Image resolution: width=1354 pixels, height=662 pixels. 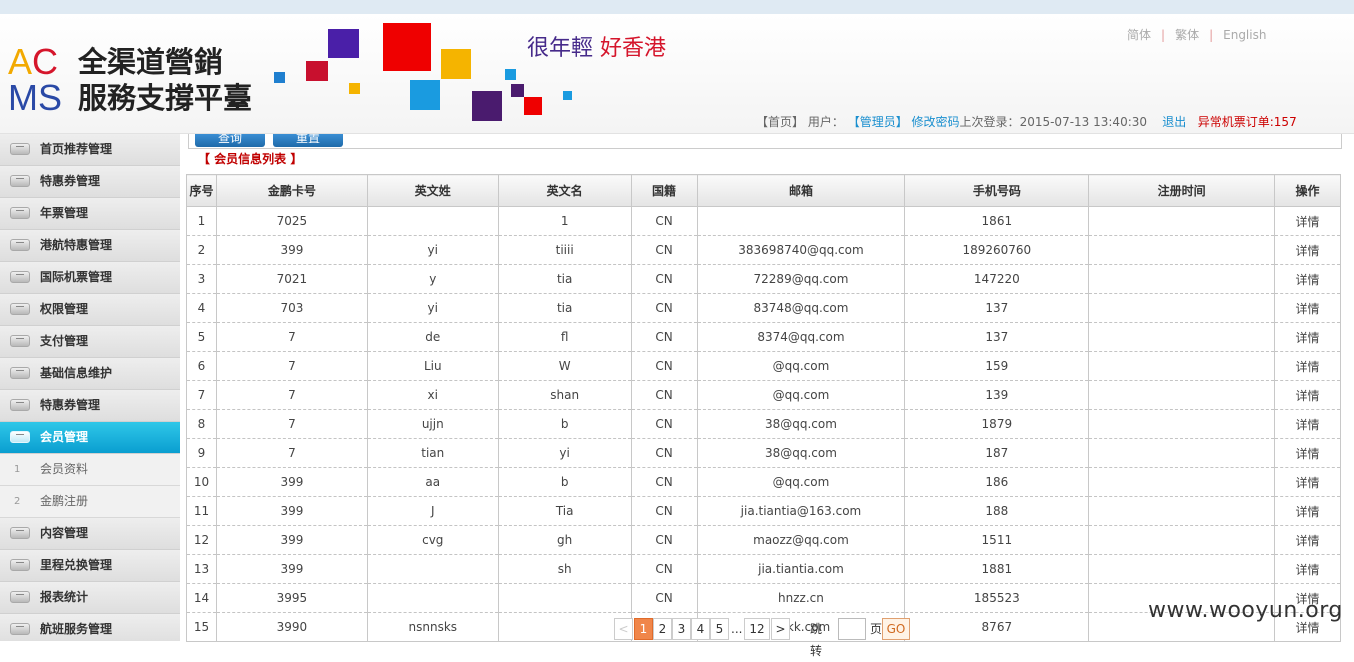 I want to click on column-header: 邮箱, so click(x=801, y=190).